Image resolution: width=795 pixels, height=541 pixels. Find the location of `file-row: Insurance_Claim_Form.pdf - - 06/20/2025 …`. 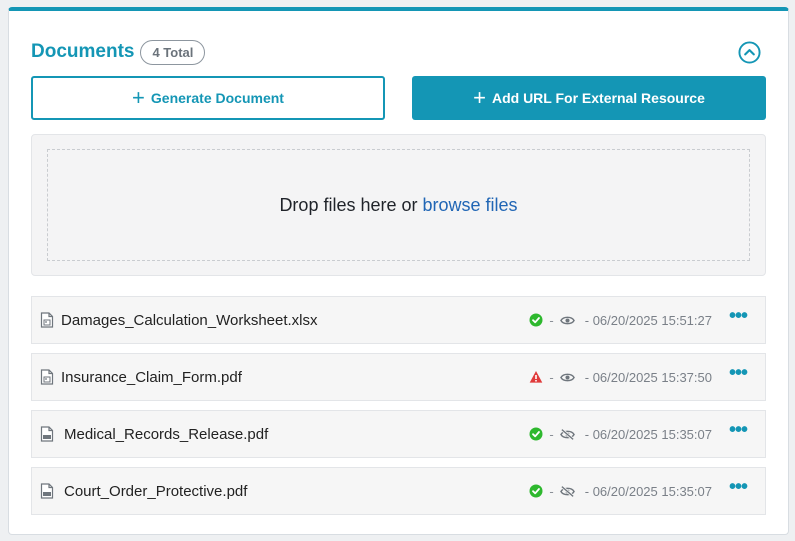

file-row: Insurance_Claim_Form.pdf - - 06/20/2025 … is located at coordinates (398, 377).